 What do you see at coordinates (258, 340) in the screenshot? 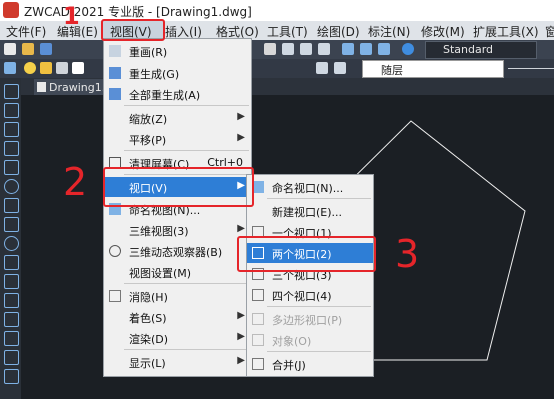
I see `object-viewport-icon` at bounding box center [258, 340].